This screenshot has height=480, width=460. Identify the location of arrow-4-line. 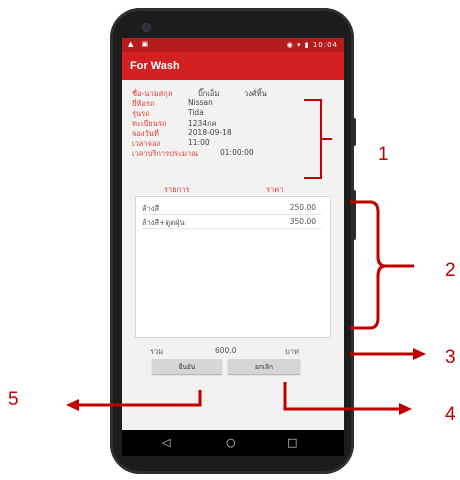
(341, 396).